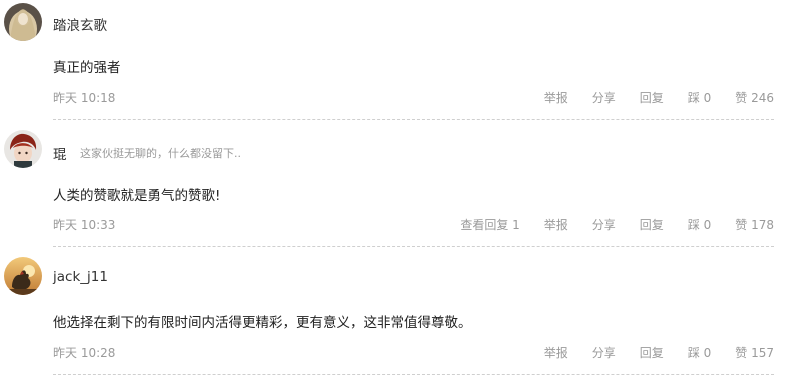  I want to click on comment-text: 人类的赞歌就是勇气的赞歌!, so click(137, 196).